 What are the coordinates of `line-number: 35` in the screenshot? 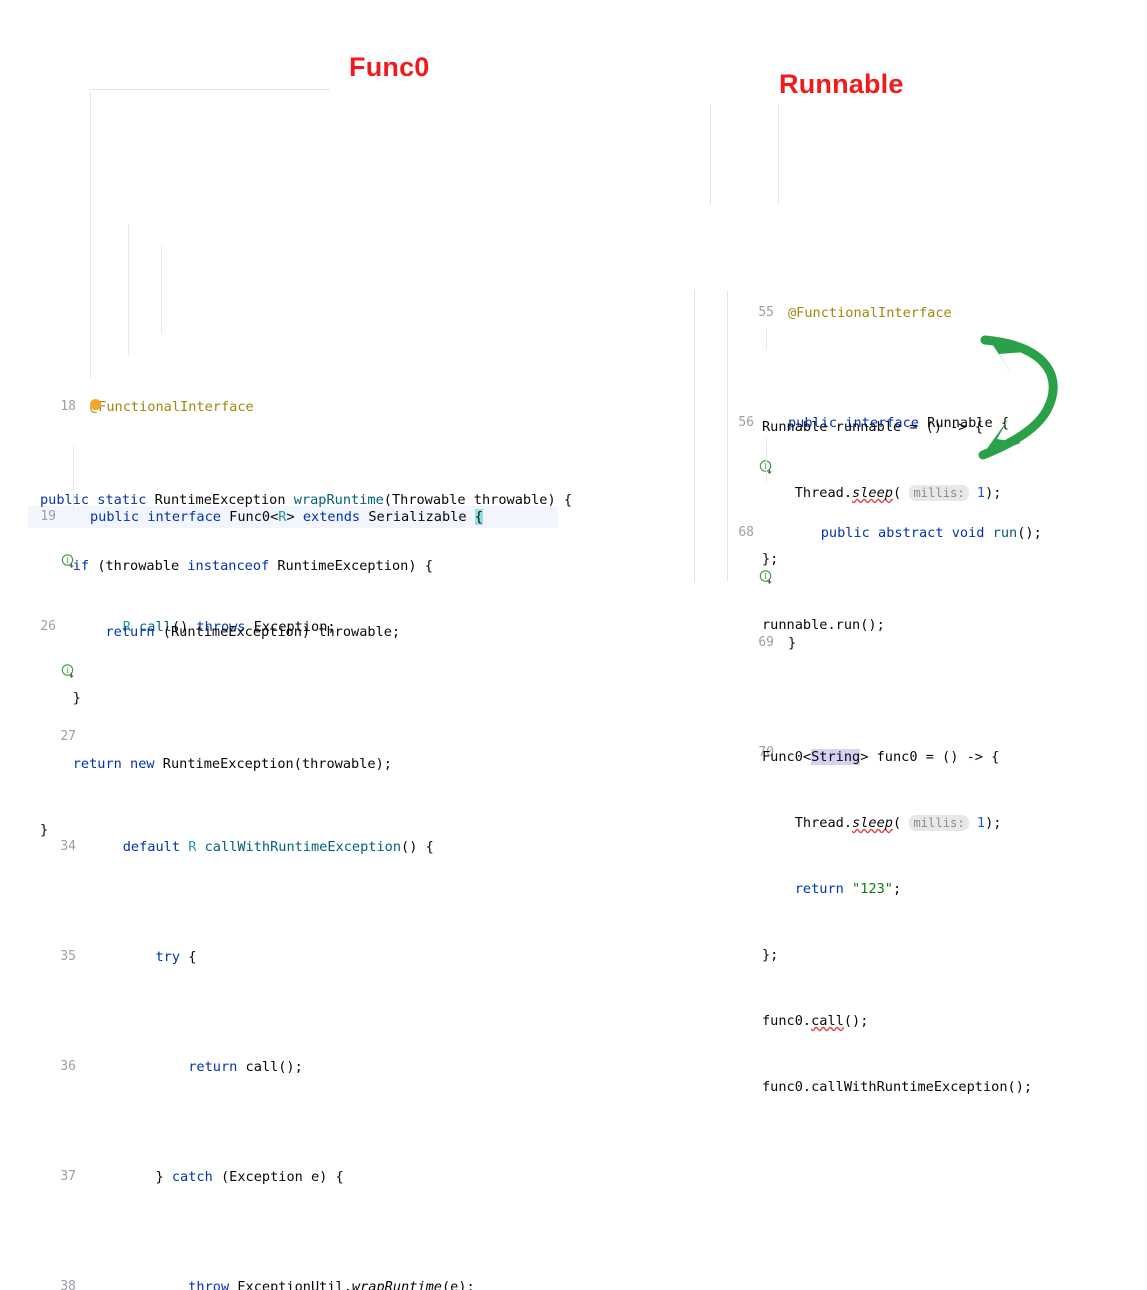 It's located at (68, 956).